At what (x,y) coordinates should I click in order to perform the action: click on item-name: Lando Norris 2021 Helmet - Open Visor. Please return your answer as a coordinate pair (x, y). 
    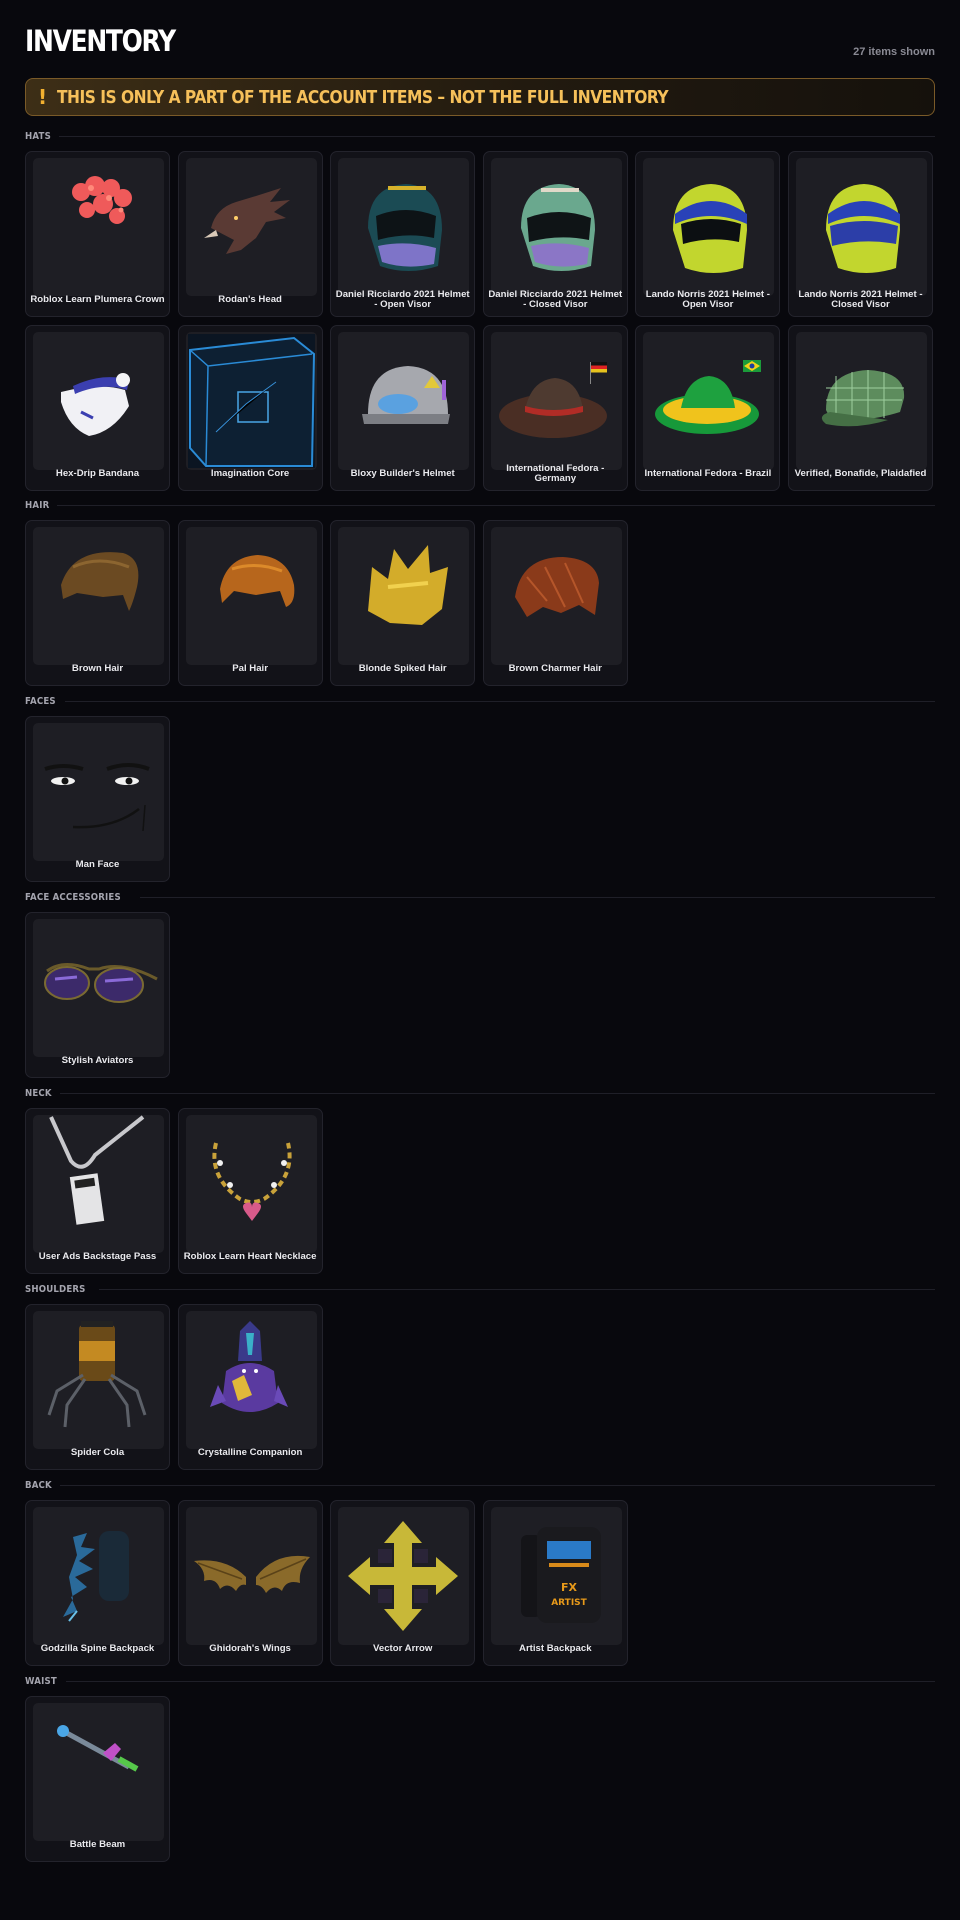
    Looking at the image, I should click on (707, 299).